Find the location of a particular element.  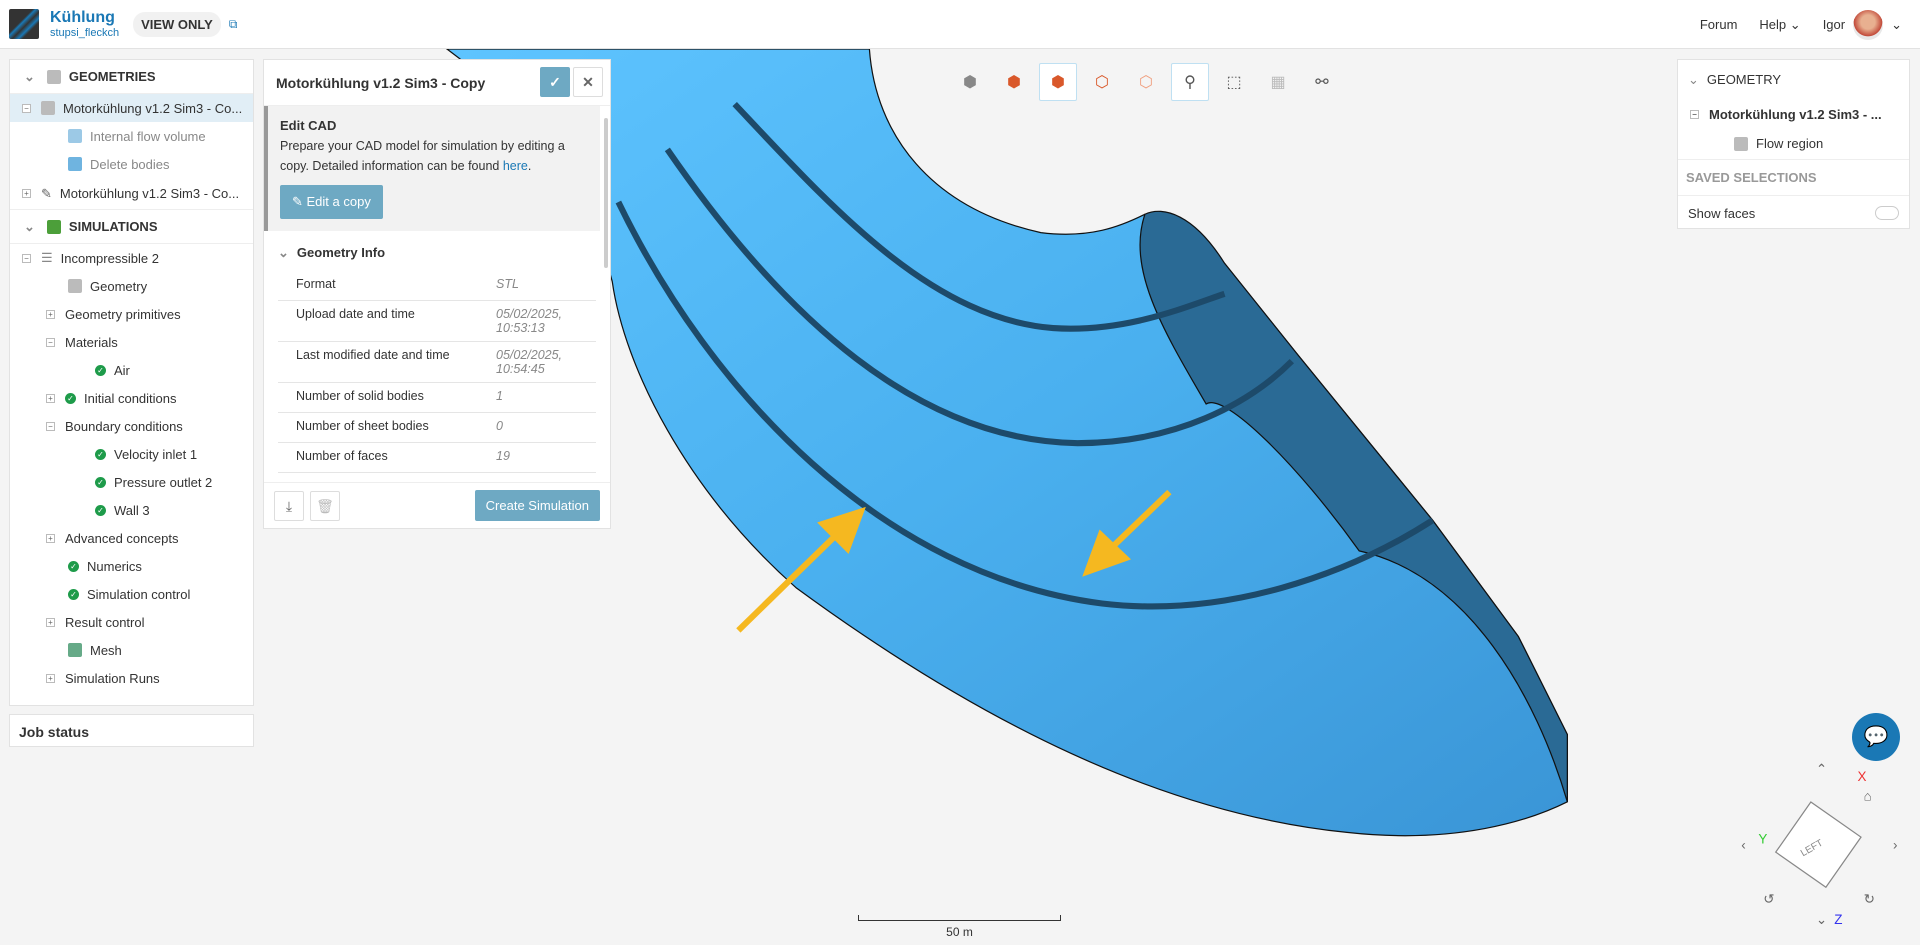

project-owner: stupsi_fleckch is located at coordinates (84, 33).